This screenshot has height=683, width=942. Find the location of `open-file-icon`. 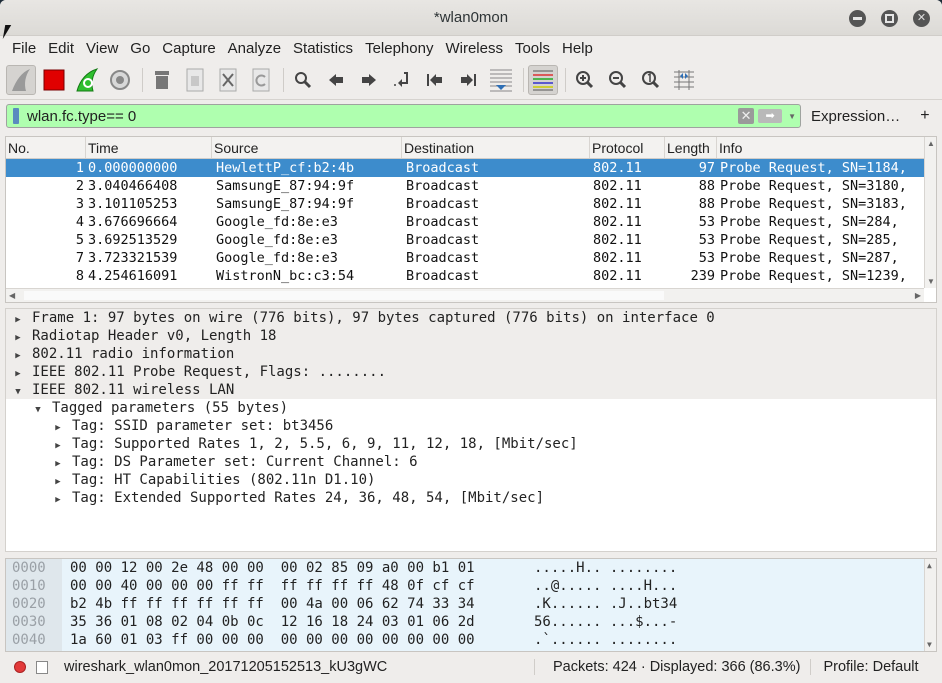

open-file-icon is located at coordinates (162, 79).